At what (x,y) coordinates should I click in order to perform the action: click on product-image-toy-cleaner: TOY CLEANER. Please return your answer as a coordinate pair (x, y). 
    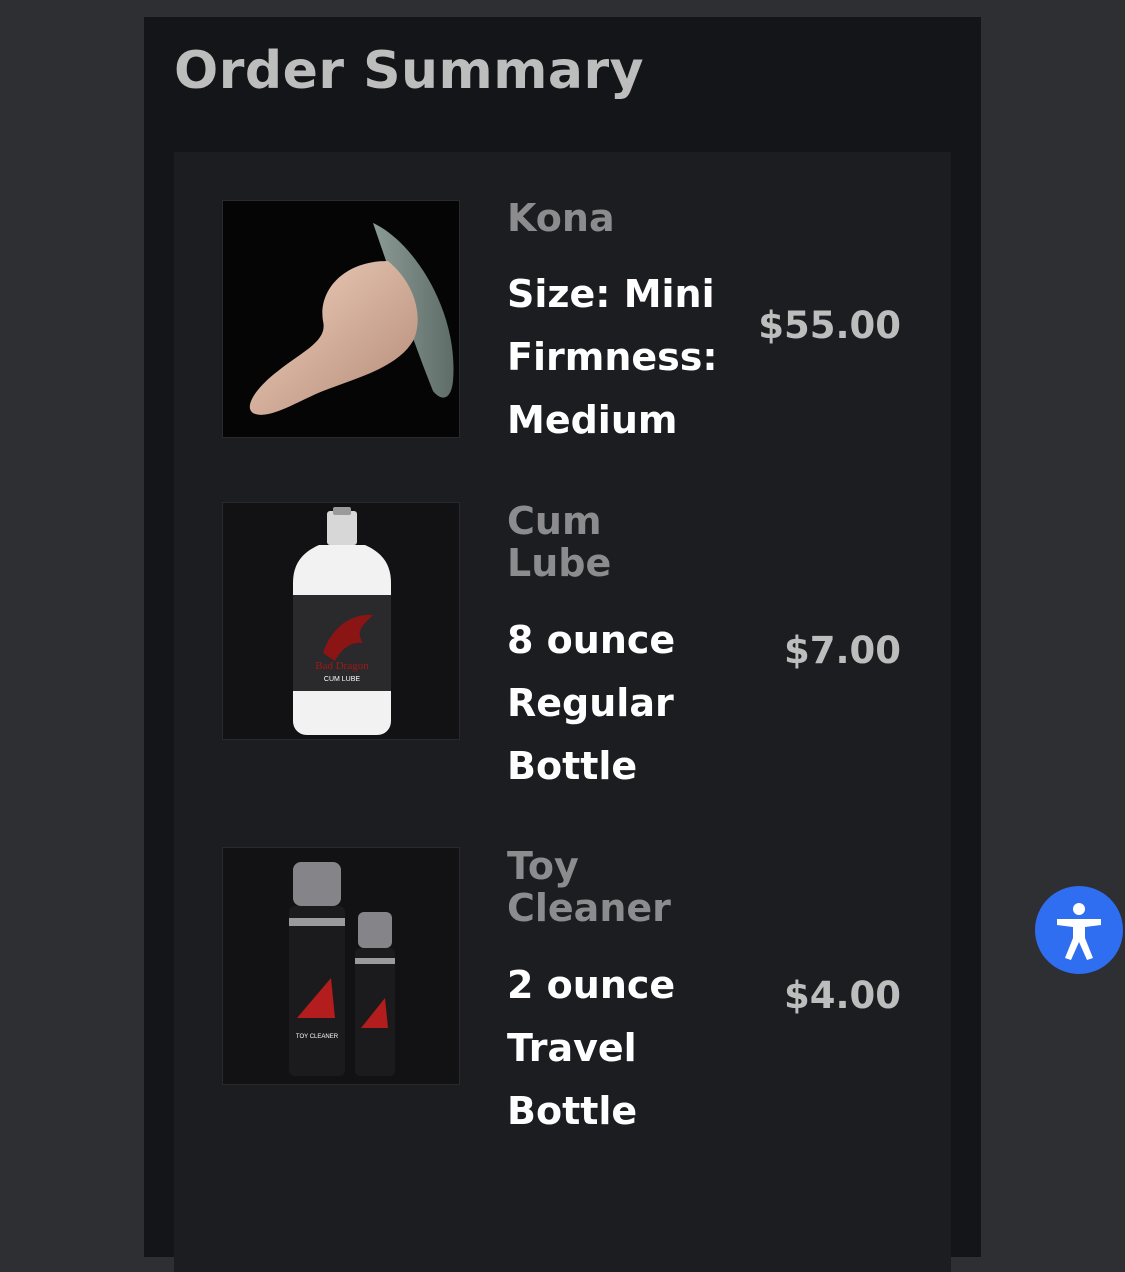
    Looking at the image, I should click on (341, 966).